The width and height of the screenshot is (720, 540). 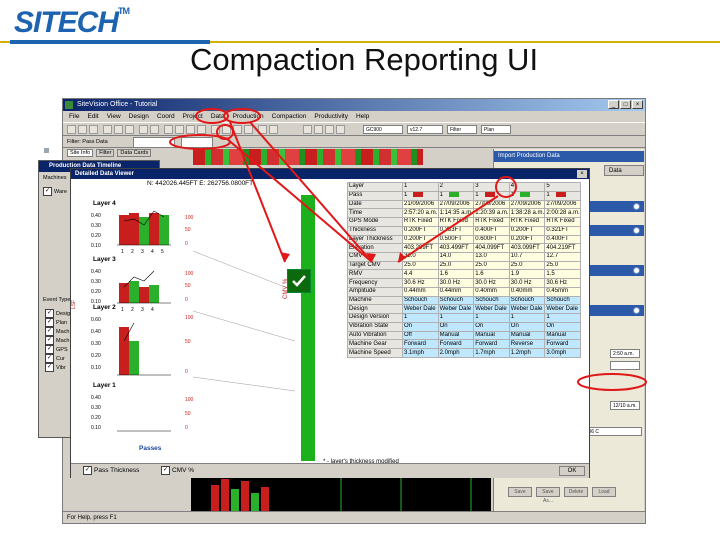 I want to click on import-production-header: Import Production Data, so click(x=569, y=156).